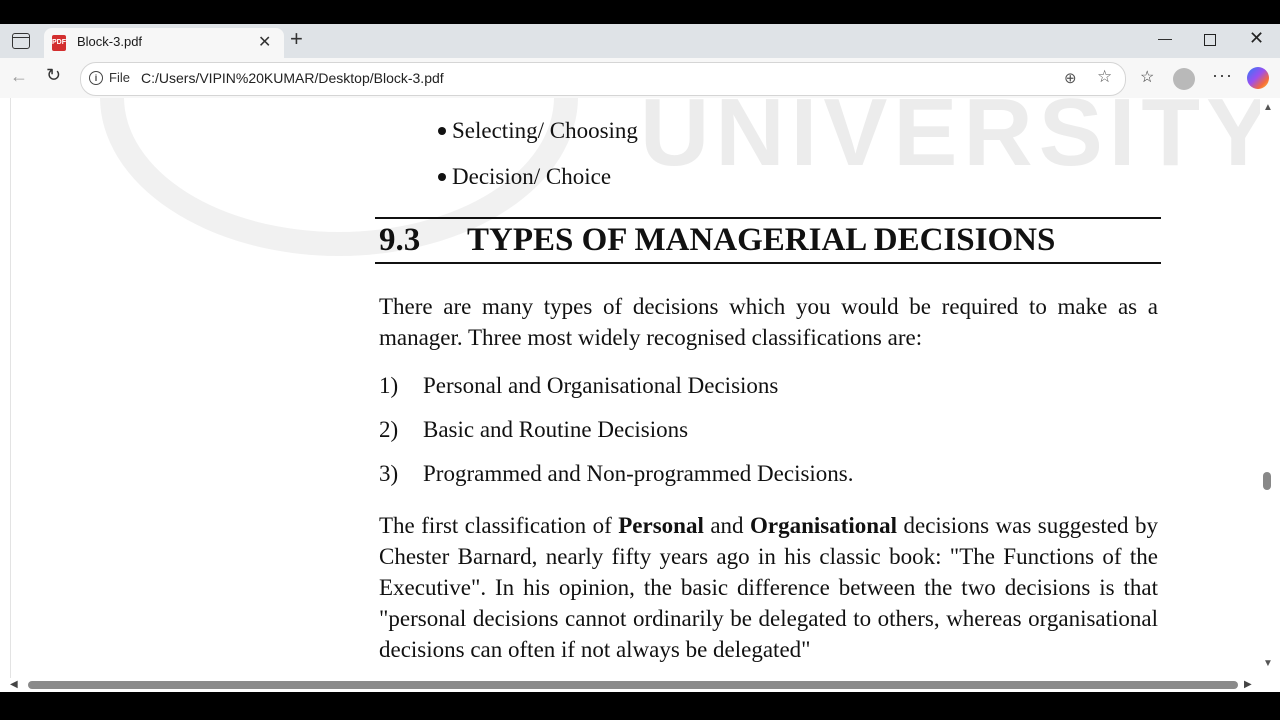 The height and width of the screenshot is (720, 1280). I want to click on copilot-icon, so click(1258, 78).